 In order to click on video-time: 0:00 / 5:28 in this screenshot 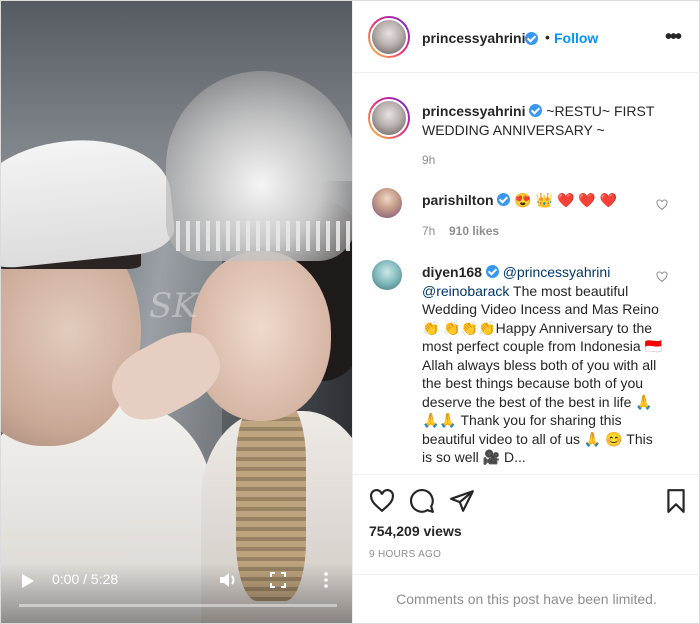, I will do `click(85, 579)`.